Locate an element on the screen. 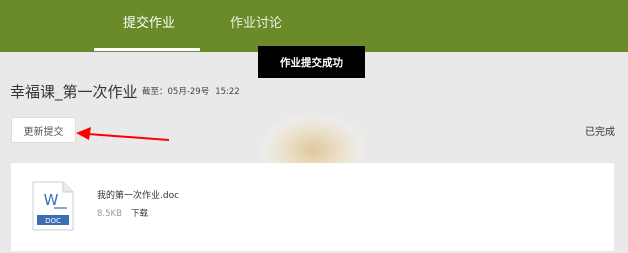 The image size is (628, 253). word-doc-icon: W DOC is located at coordinates (53, 206).